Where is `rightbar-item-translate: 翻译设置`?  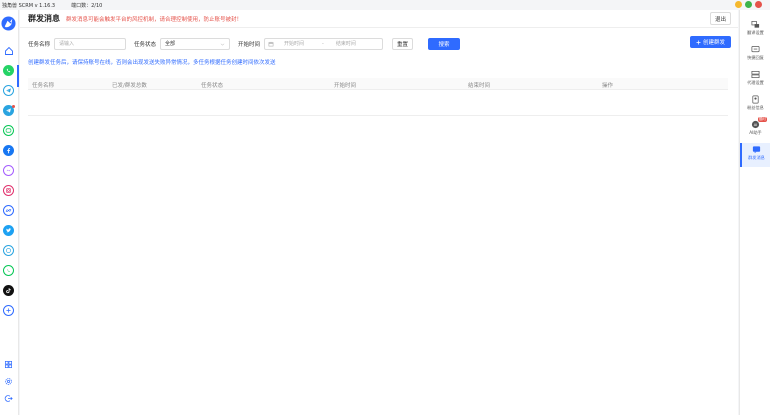 rightbar-item-translate: 翻译设置 is located at coordinates (755, 30).